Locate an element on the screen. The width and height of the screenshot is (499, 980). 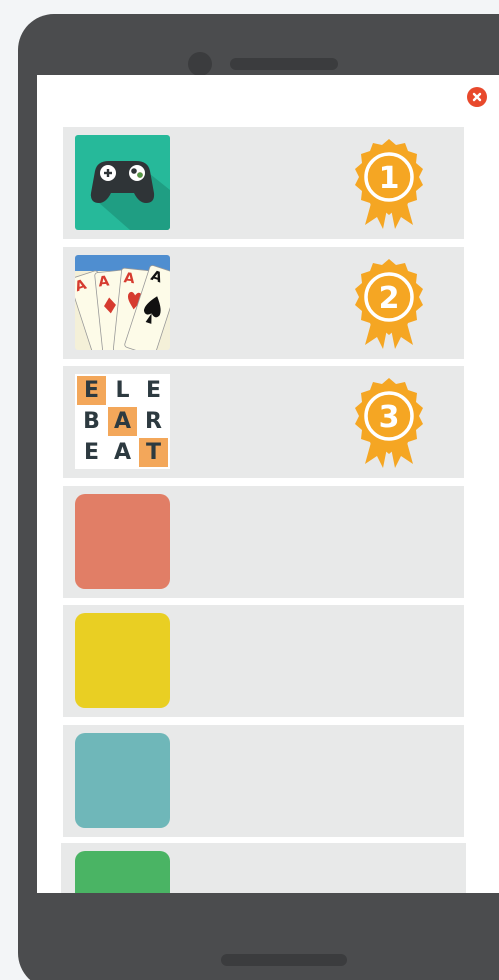
rank-1-medal-icon: 1 is located at coordinates (389, 184).